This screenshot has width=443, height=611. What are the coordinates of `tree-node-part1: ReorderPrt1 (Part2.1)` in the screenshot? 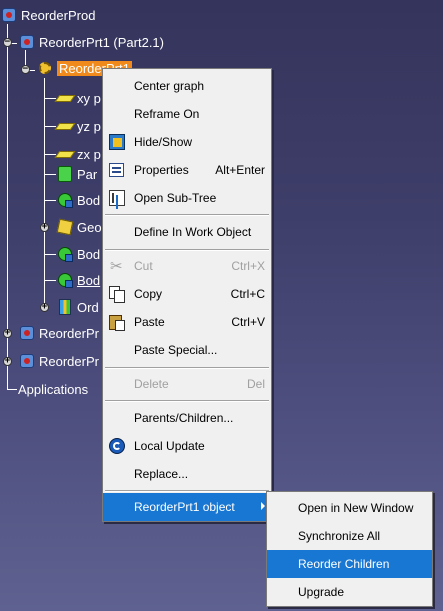 It's located at (91, 42).